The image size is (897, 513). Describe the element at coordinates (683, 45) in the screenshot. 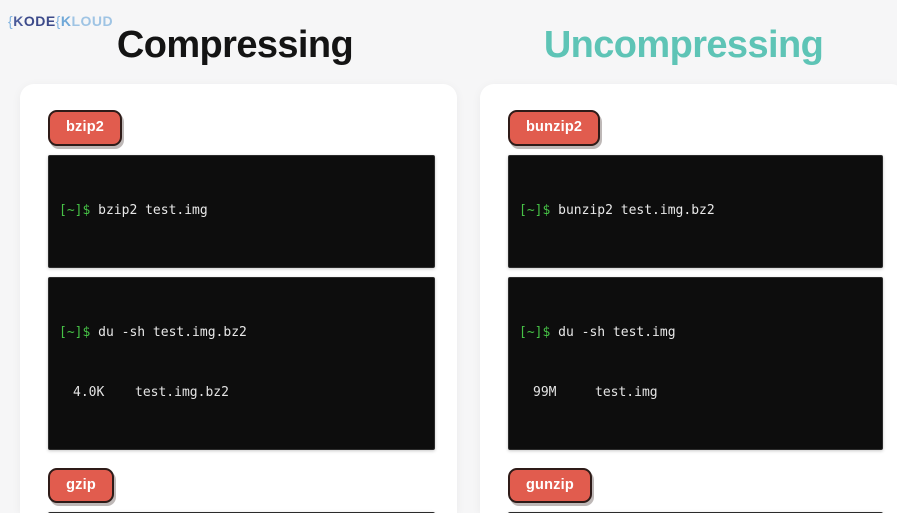

I see `heading-uncompressing: Uncompressing` at that location.